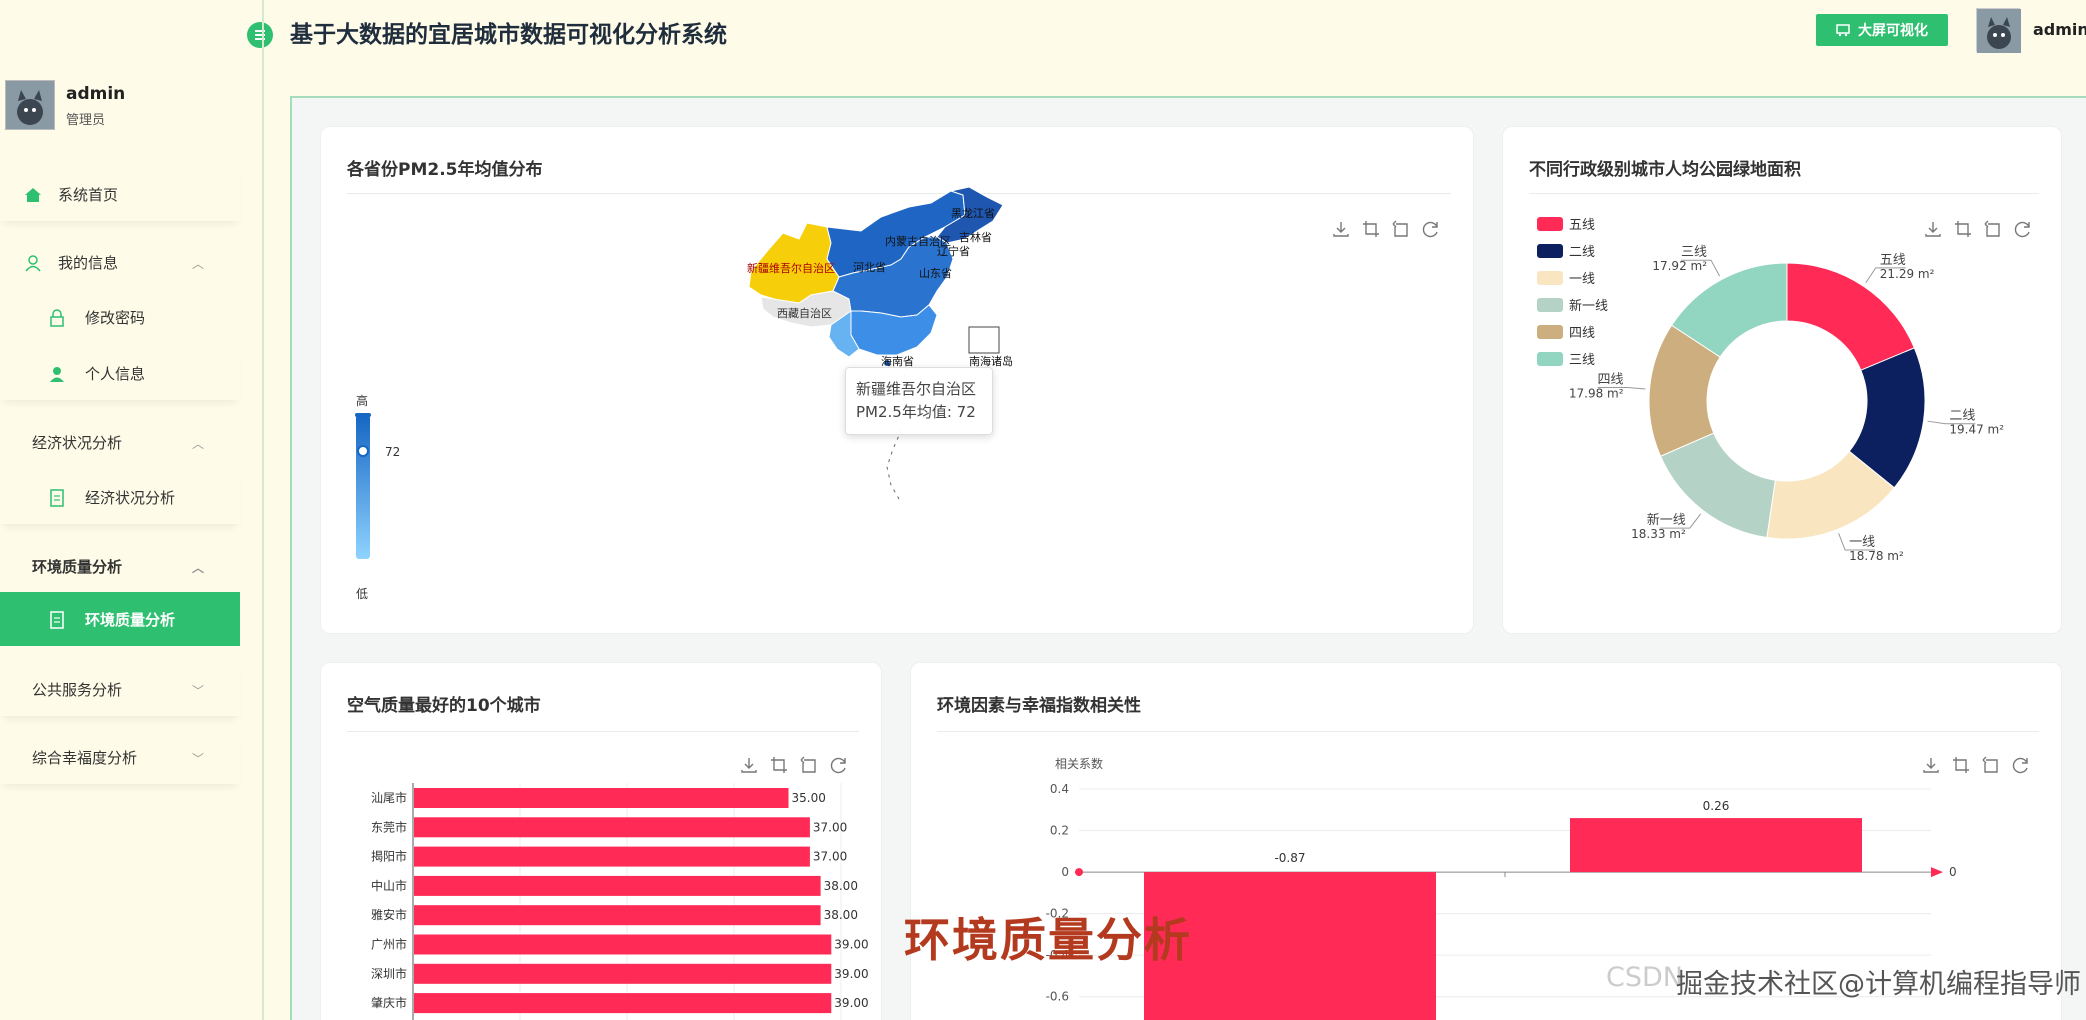 The width and height of the screenshot is (2086, 1020). What do you see at coordinates (389, 885) in the screenshot?
I see `category-label: 中山市` at bounding box center [389, 885].